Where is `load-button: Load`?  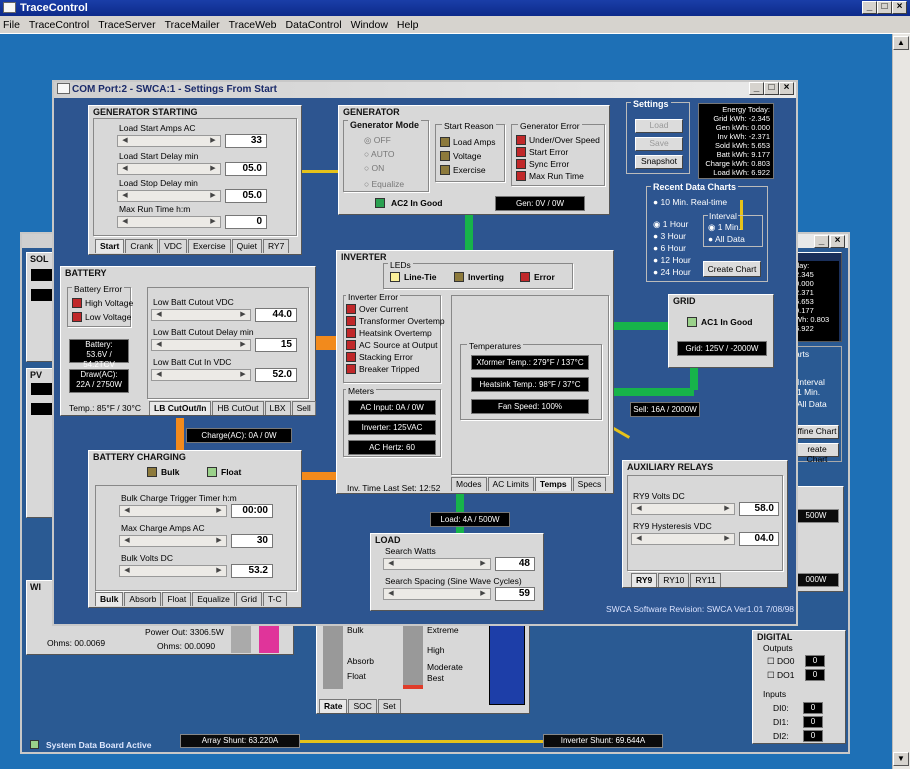
load-button: Load is located at coordinates (659, 126).